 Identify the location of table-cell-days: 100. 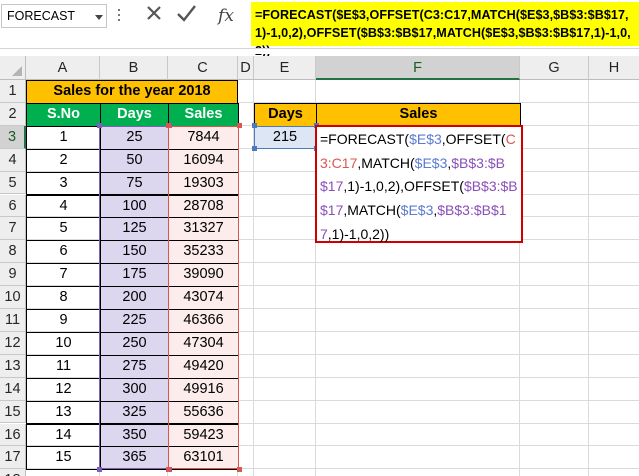
(134, 206).